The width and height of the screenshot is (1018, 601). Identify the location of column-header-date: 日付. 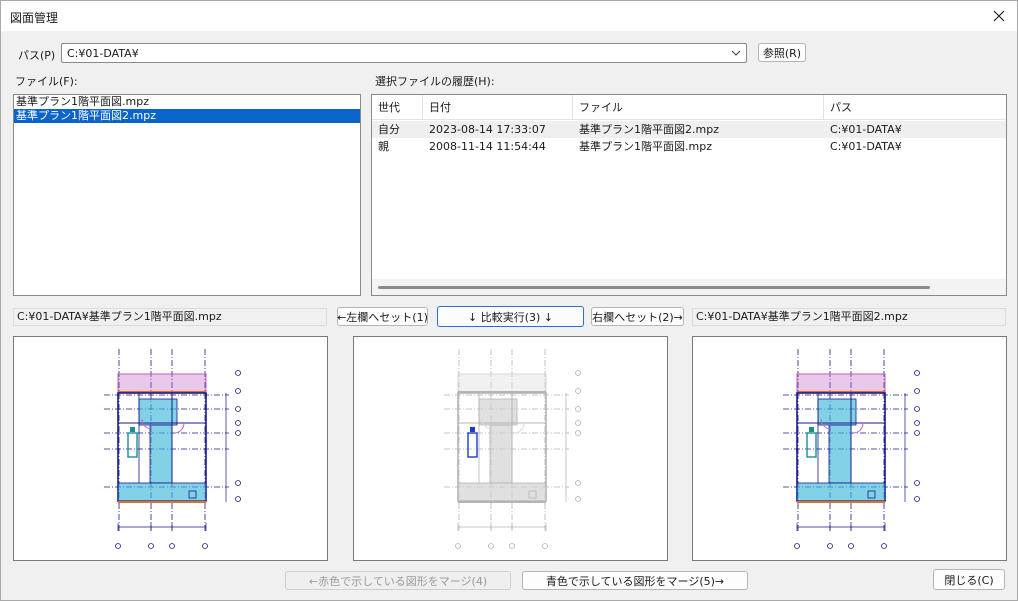
(498, 107).